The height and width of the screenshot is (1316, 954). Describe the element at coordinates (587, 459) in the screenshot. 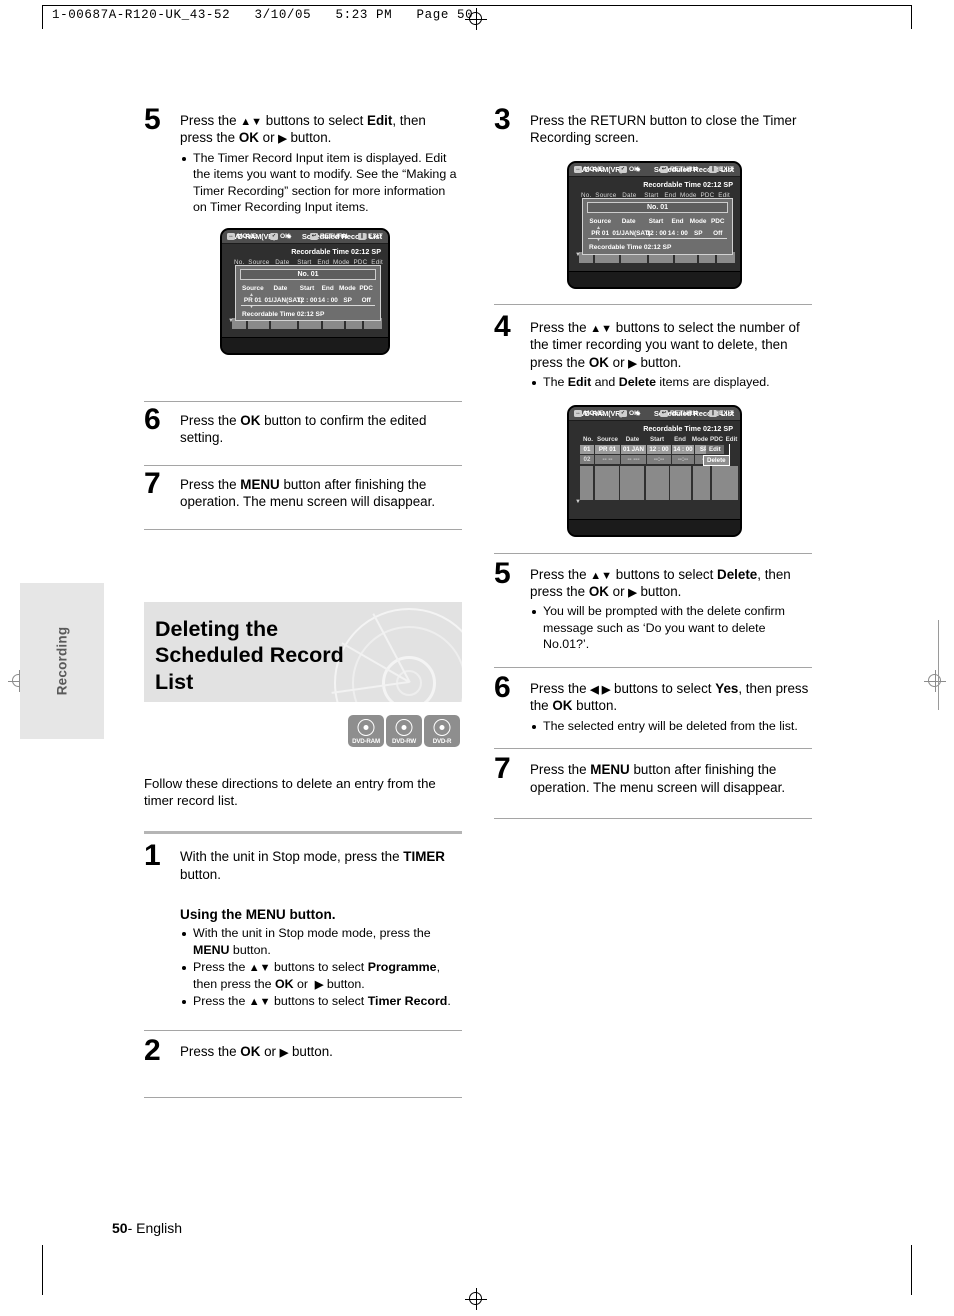

I see `cell-no: 02` at that location.